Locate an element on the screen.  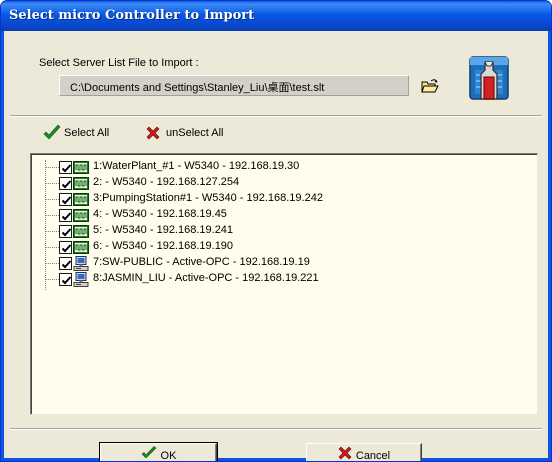
ok-button: OK is located at coordinates (158, 452).